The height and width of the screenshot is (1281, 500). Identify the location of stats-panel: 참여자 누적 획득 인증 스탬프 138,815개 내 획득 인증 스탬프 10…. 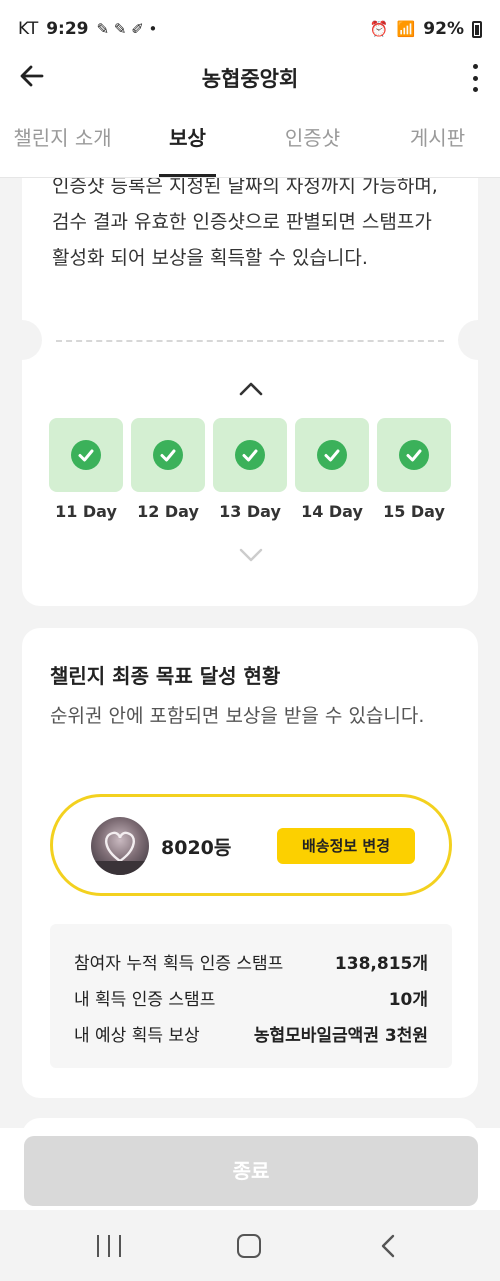
(251, 996).